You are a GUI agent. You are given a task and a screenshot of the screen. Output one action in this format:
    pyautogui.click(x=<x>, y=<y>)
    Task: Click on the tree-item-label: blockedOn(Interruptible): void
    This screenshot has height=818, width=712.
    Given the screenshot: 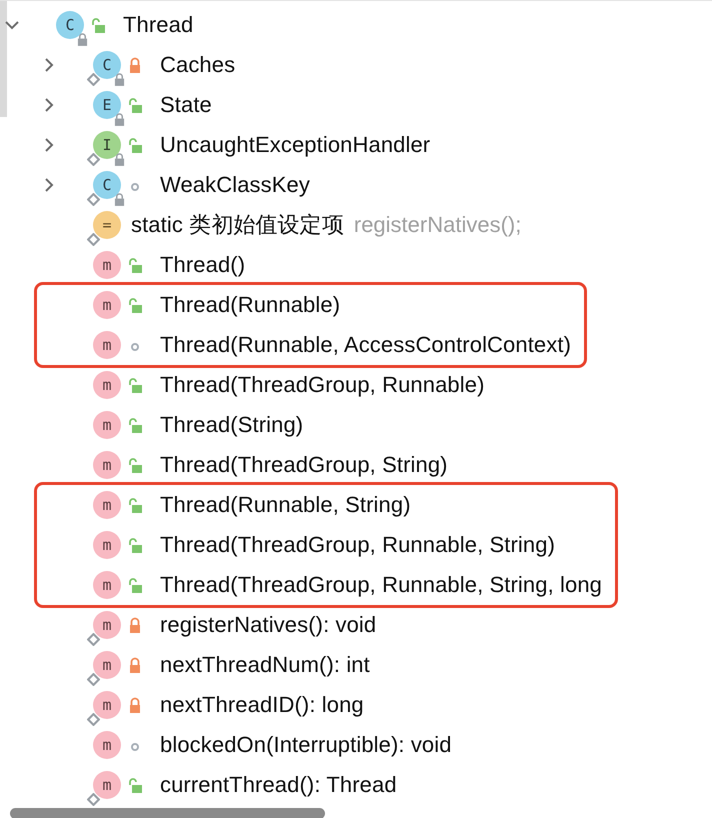 What is the action you would take?
    pyautogui.click(x=306, y=745)
    